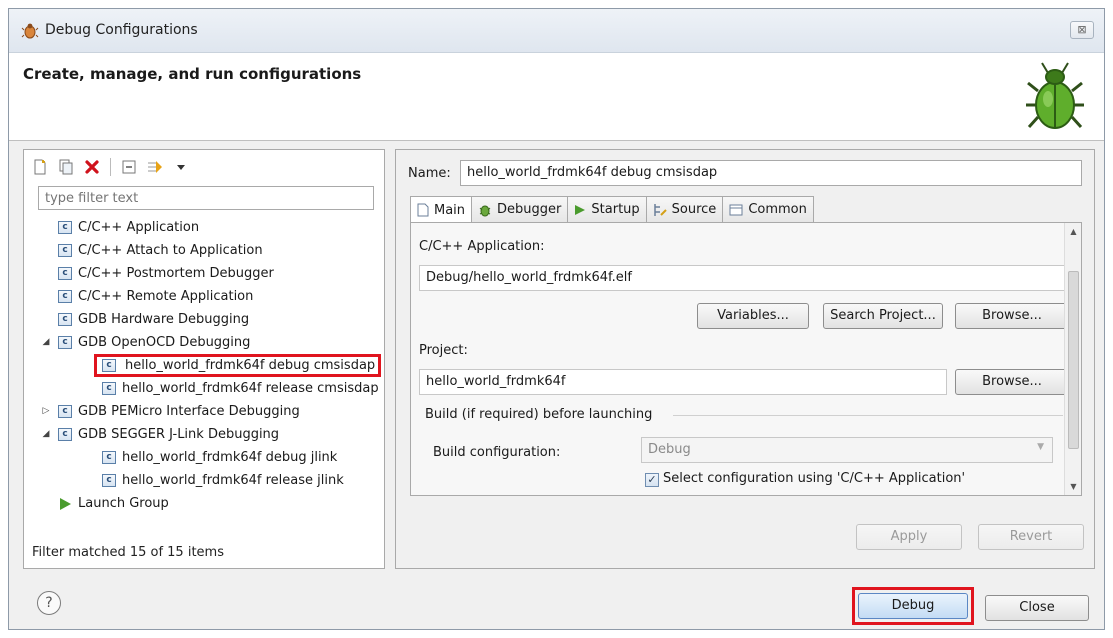  What do you see at coordinates (1055, 95) in the screenshot?
I see `bug-icon` at bounding box center [1055, 95].